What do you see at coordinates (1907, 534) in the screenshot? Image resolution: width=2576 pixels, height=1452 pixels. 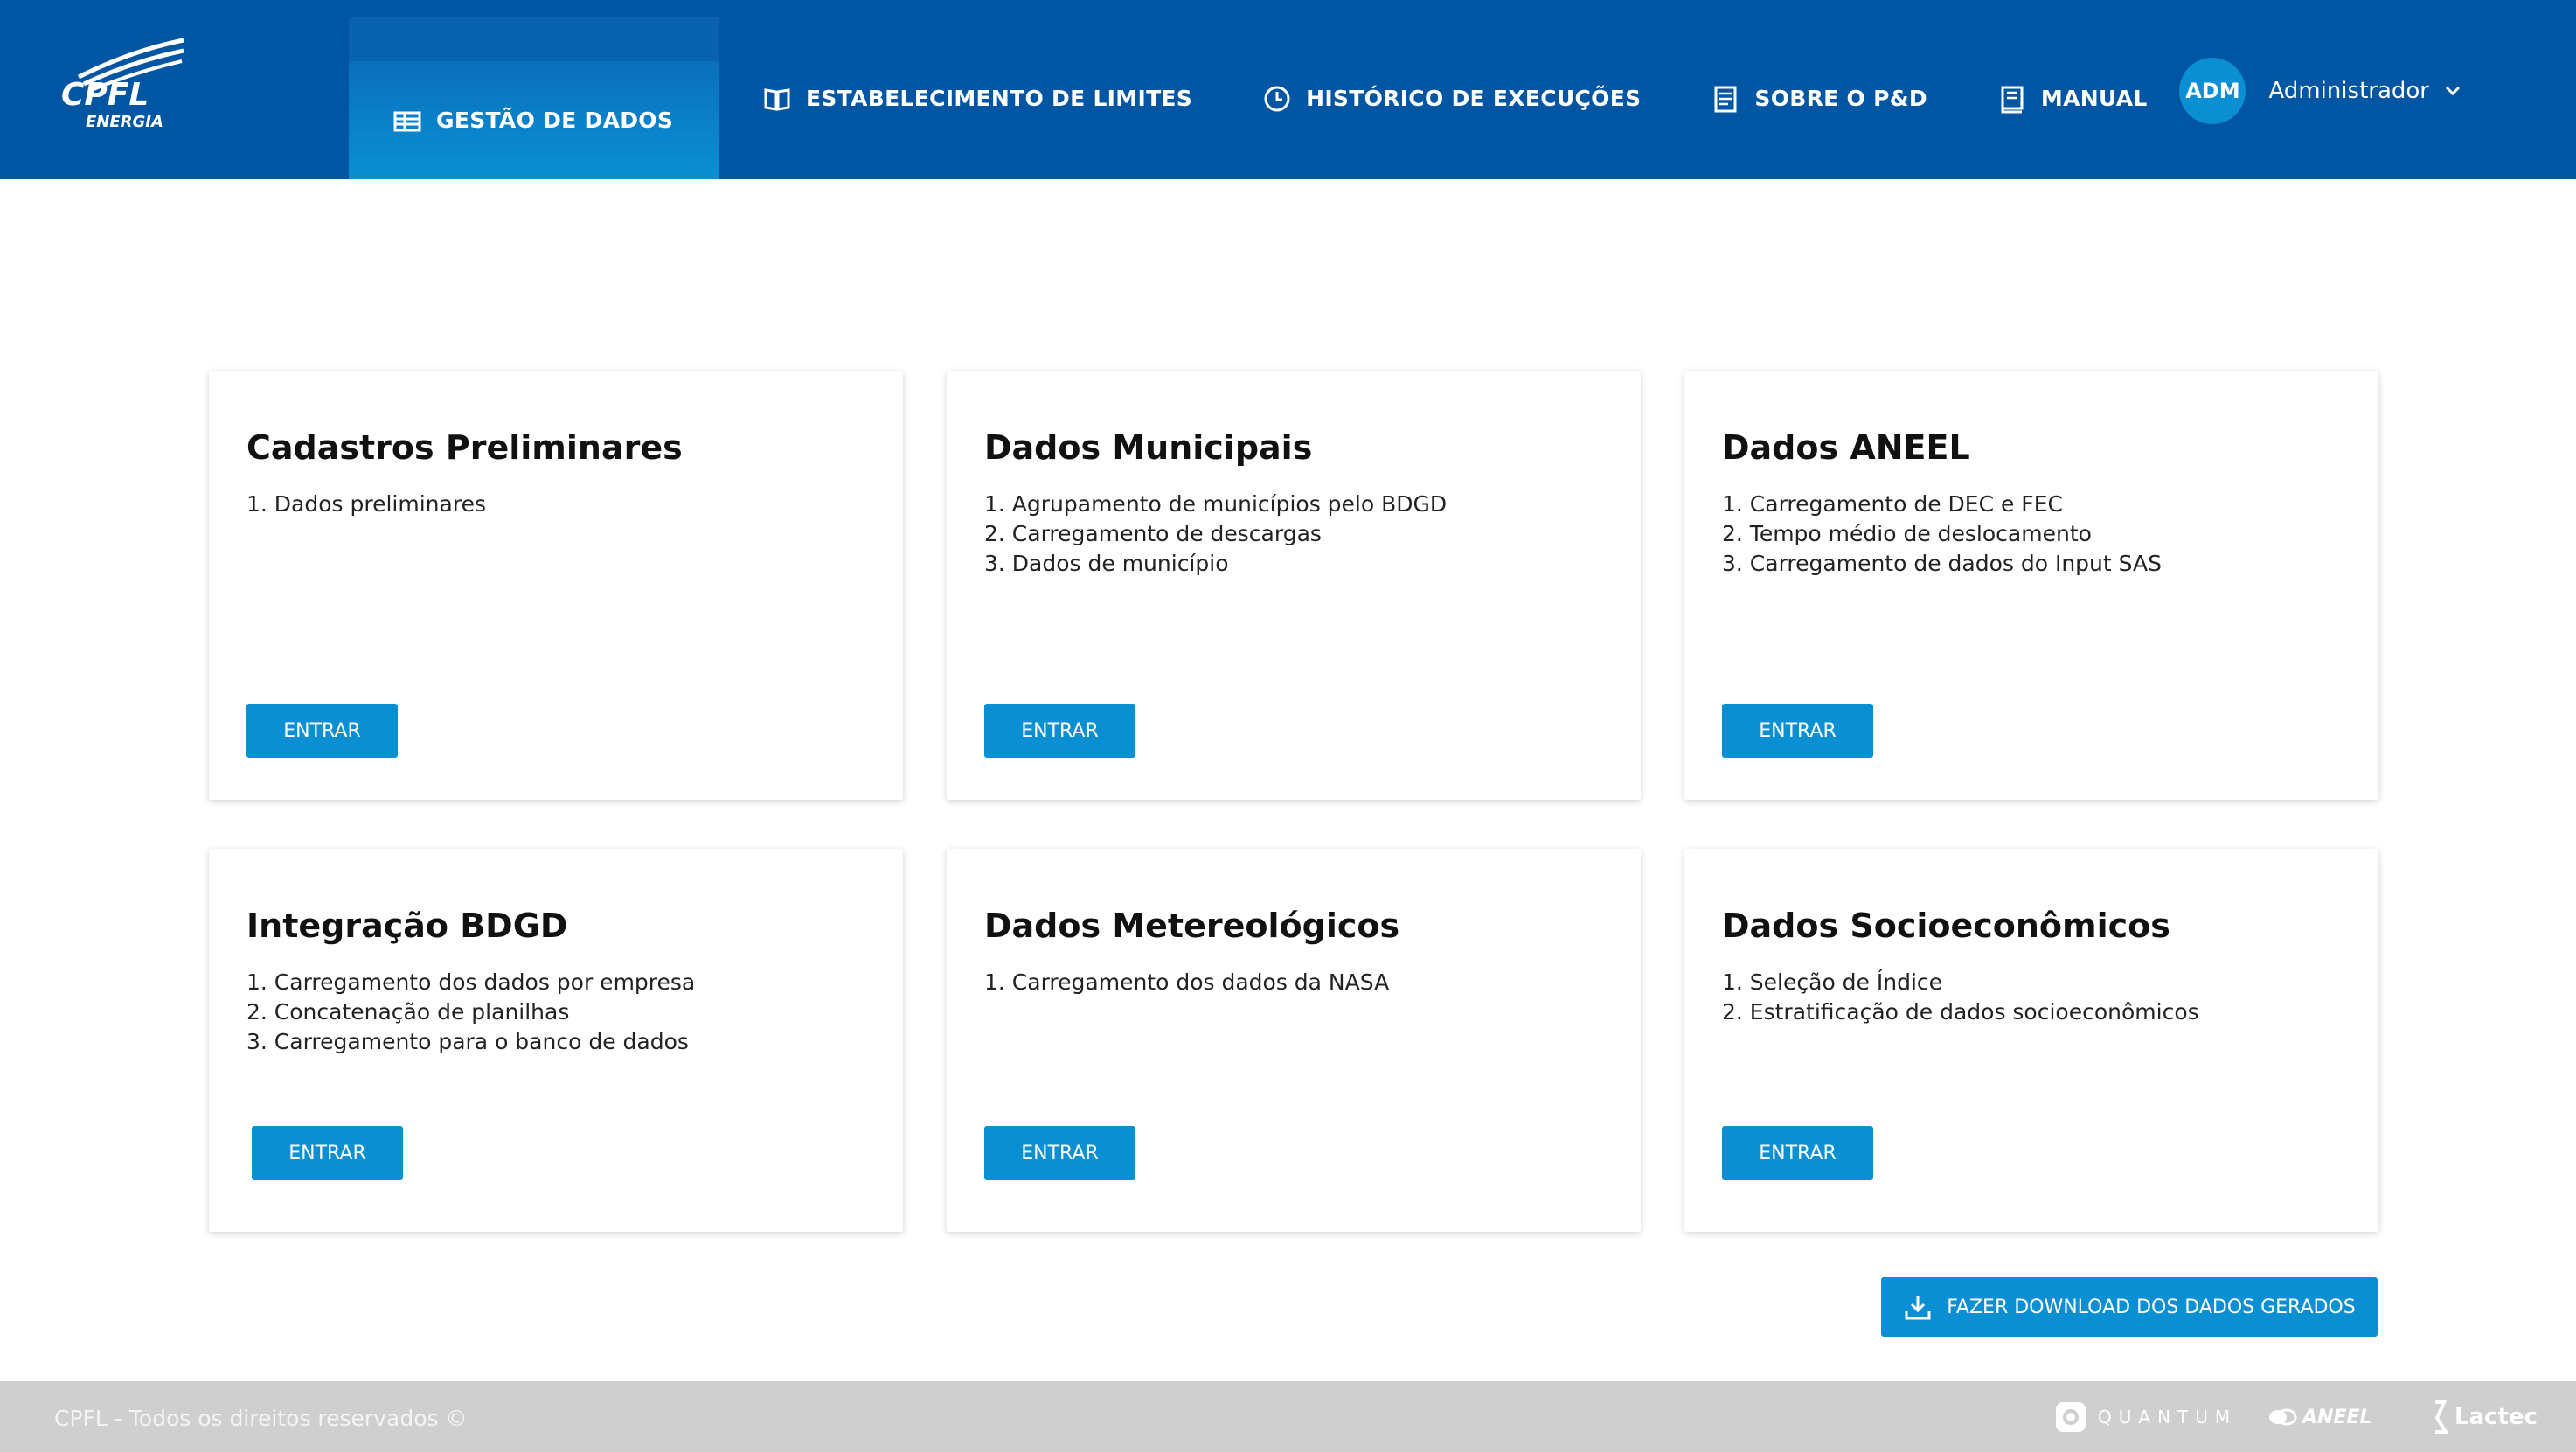 I see `list-item: 2. Tempo médio de deslocamento` at bounding box center [1907, 534].